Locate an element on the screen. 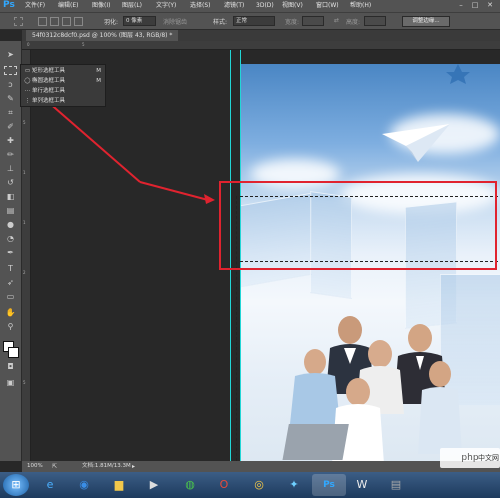 The image size is (500, 498). status-share-icon: ⇱ is located at coordinates (54, 466).